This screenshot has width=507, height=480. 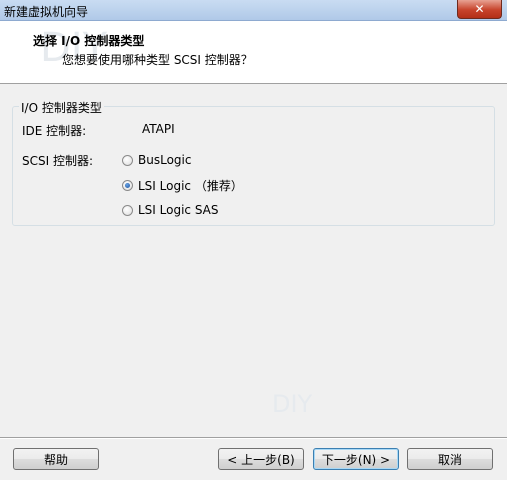 I want to click on footer-divider, so click(x=253, y=438).